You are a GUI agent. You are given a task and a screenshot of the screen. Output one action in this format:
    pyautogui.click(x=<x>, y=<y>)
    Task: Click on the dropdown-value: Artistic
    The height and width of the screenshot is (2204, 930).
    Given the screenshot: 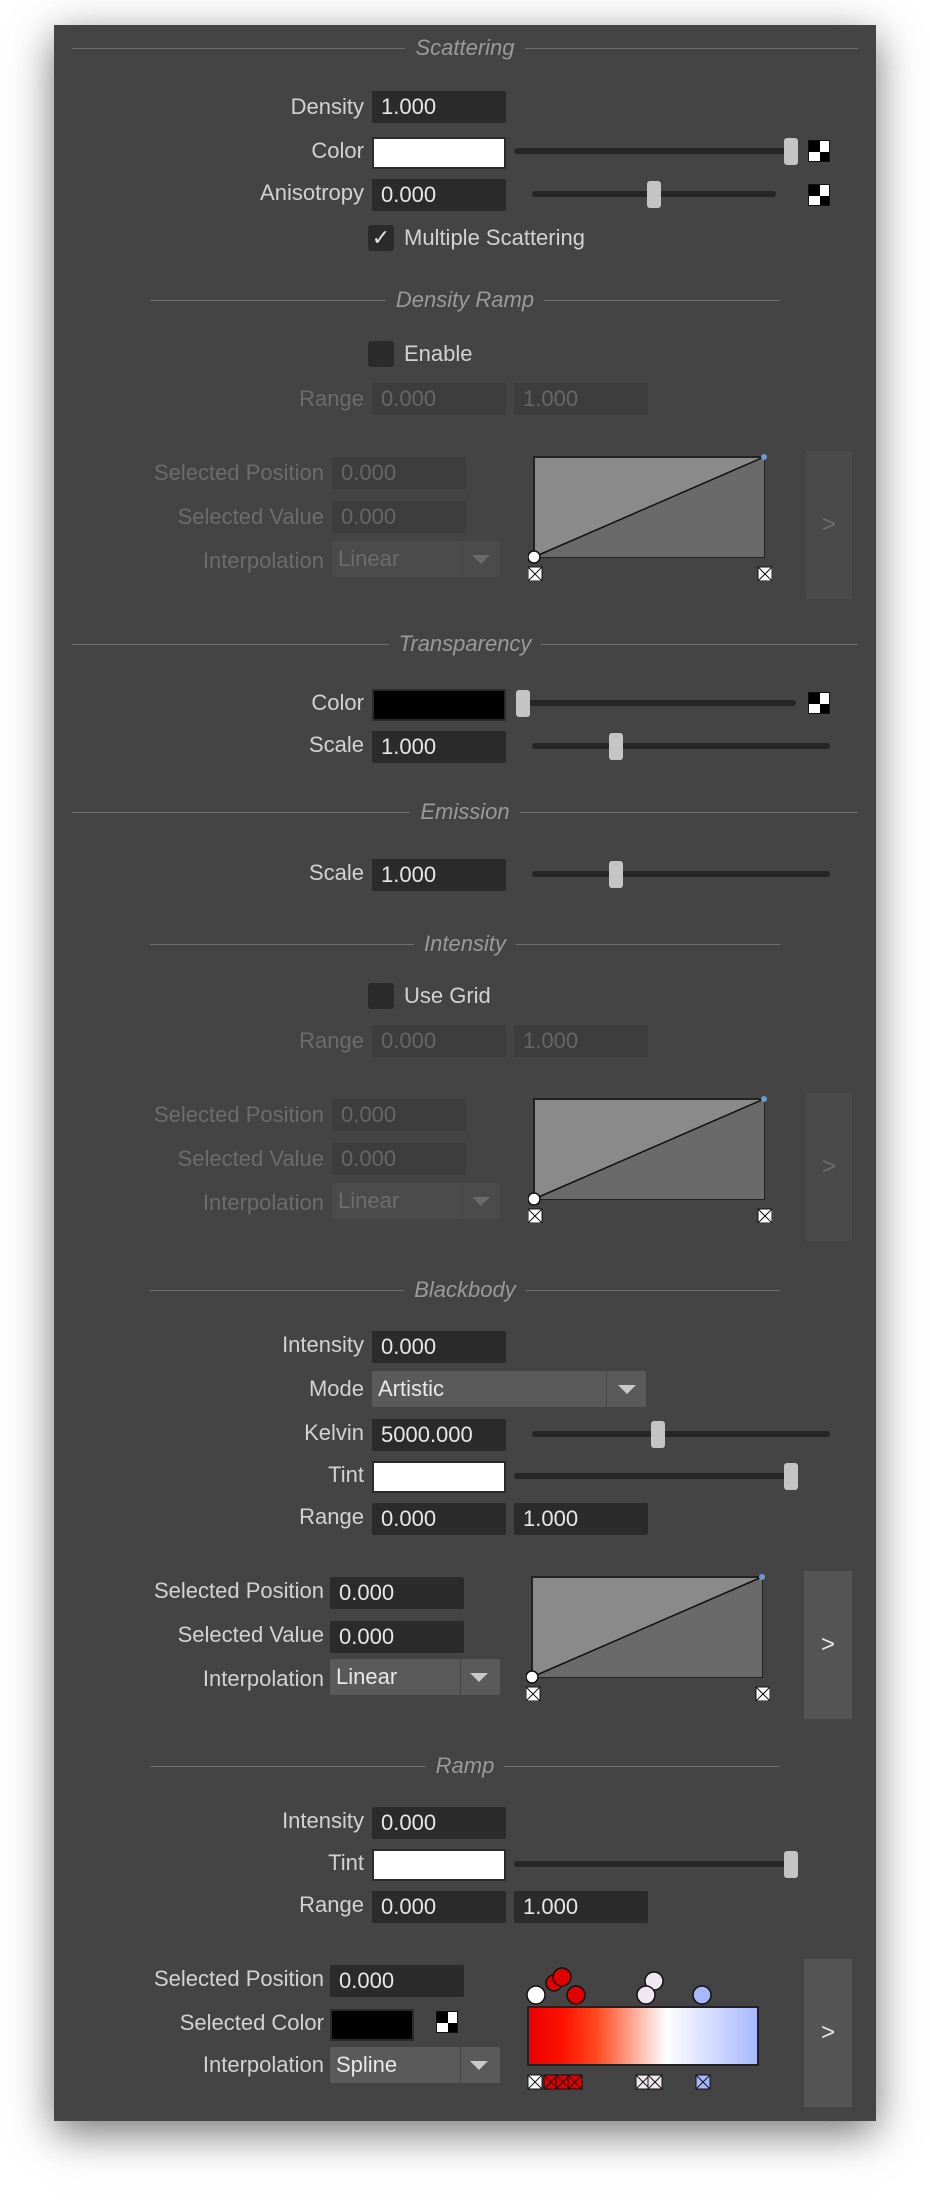 What is the action you would take?
    pyautogui.click(x=411, y=1388)
    